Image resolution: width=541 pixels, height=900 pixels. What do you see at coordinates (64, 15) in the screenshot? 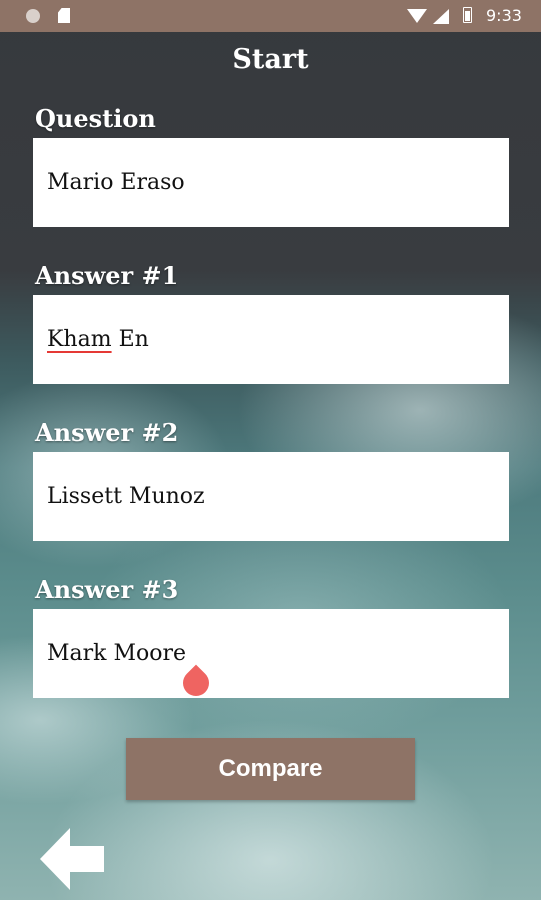
I see `sd-card-icon` at bounding box center [64, 15].